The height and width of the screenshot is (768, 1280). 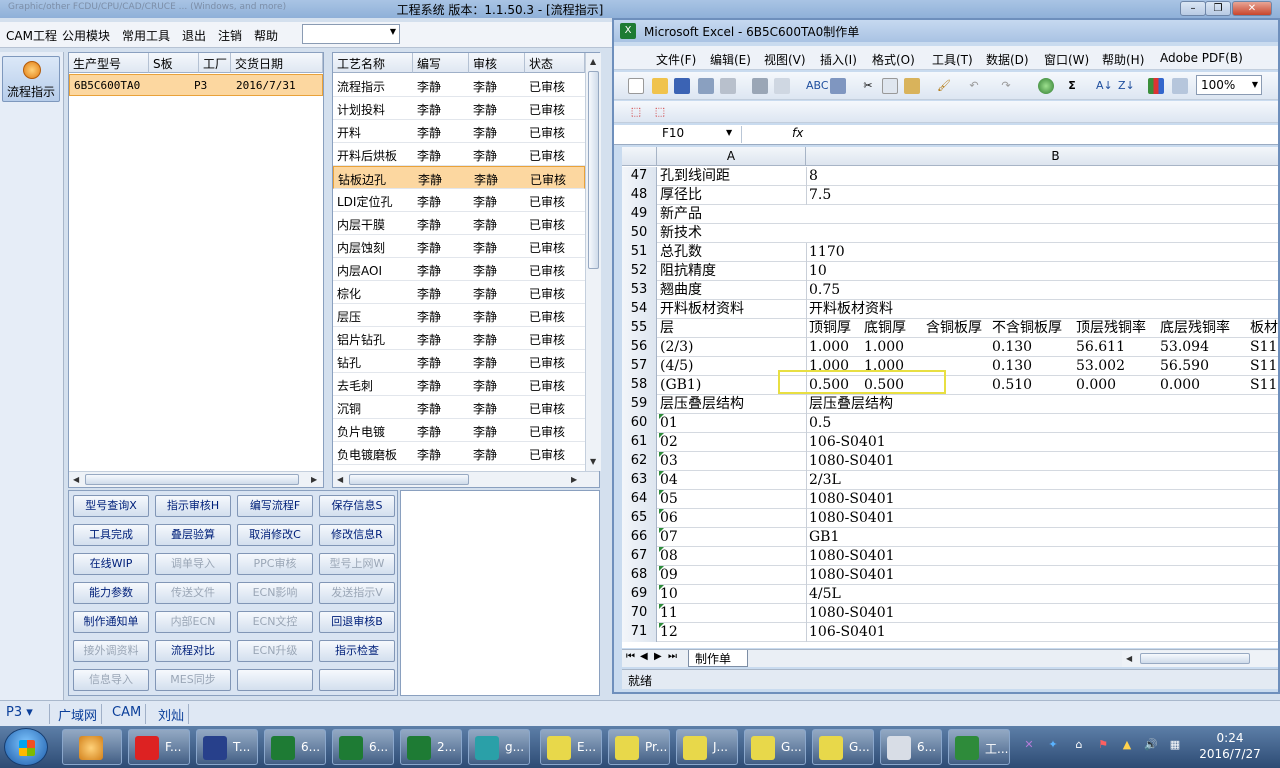 I want to click on excel-menu-item: 文件(F), so click(x=676, y=59).